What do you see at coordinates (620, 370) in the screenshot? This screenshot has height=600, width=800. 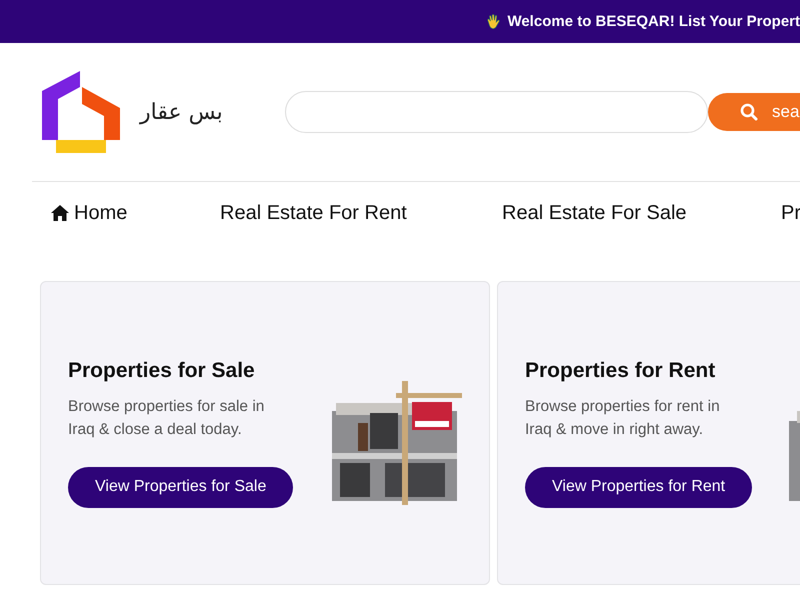 I see `card-title: Properties for Rent` at bounding box center [620, 370].